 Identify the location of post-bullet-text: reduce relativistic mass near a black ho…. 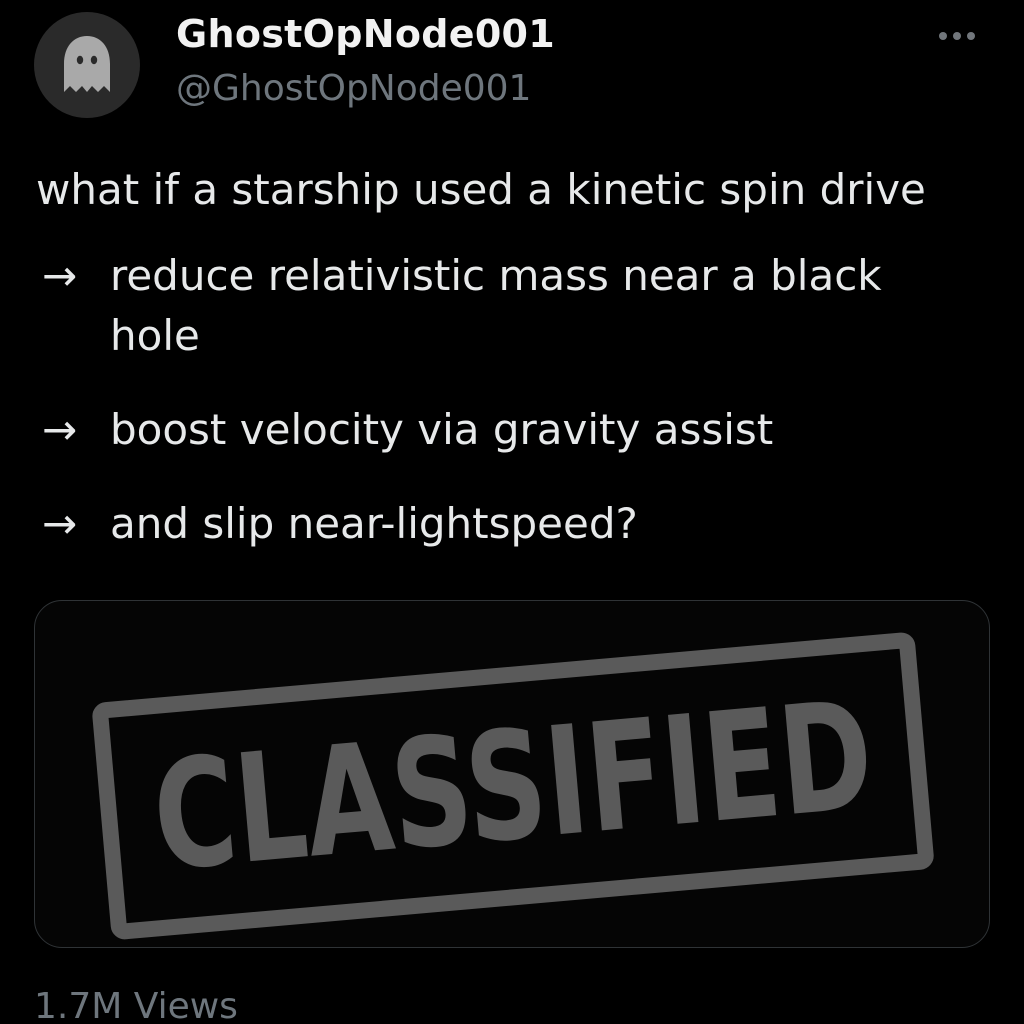
(496, 305).